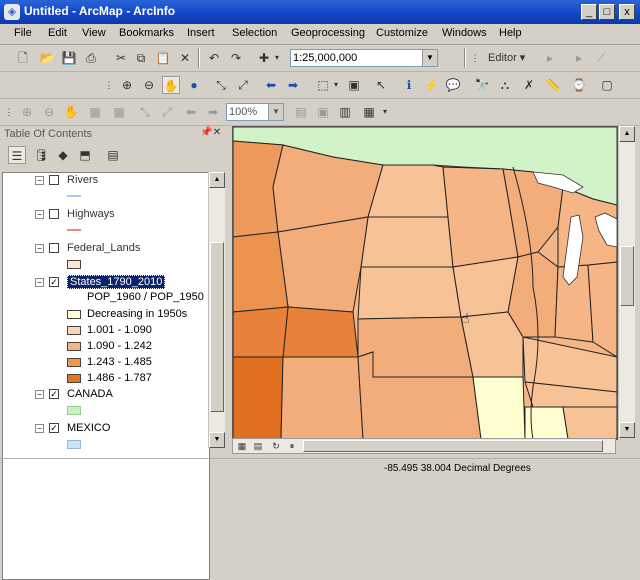  I want to click on fixed-zoom-out-icon: ⤢, so click(243, 85).